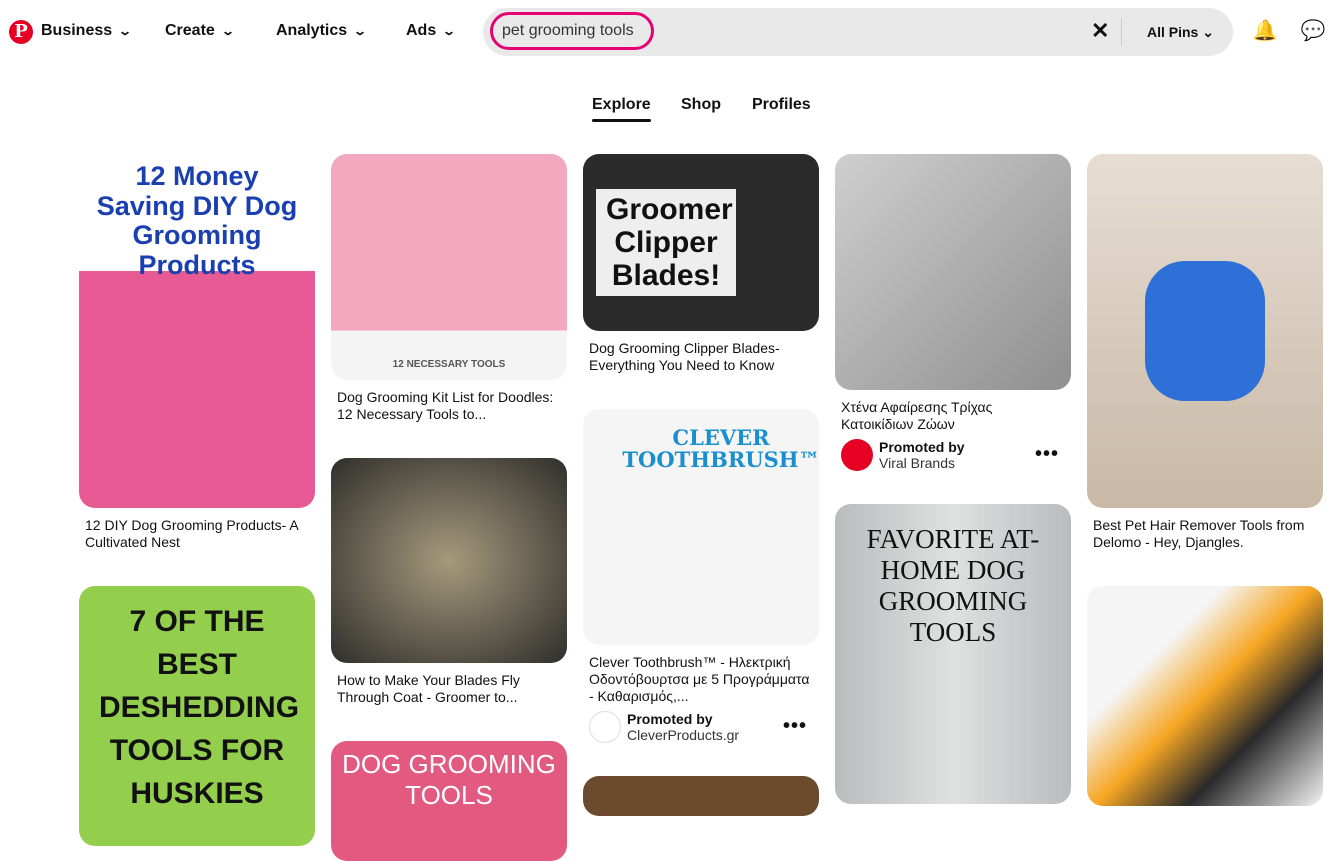 This screenshot has width=1339, height=861. Describe the element at coordinates (701, 527) in the screenshot. I see `pin-image: CLEVER TOOTHBRUSH™` at that location.